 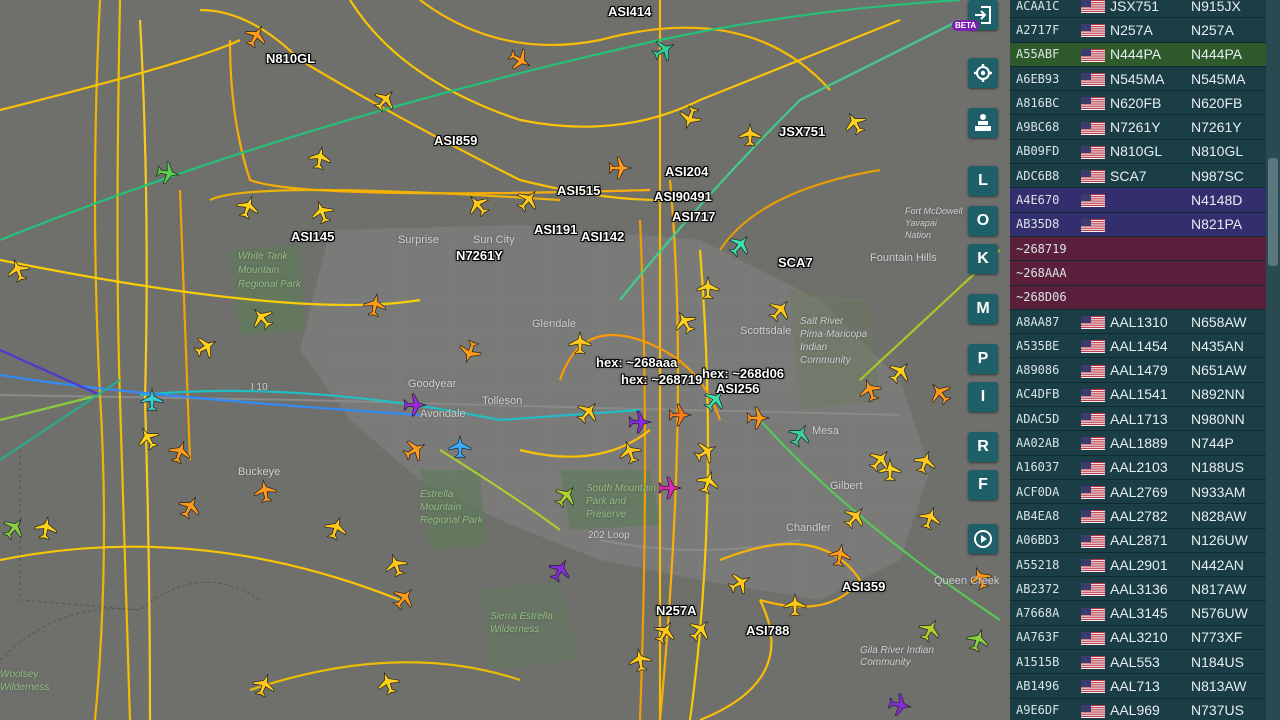 What do you see at coordinates (1216, 127) in the screenshot?
I see `registration-cell: N7261Y` at bounding box center [1216, 127].